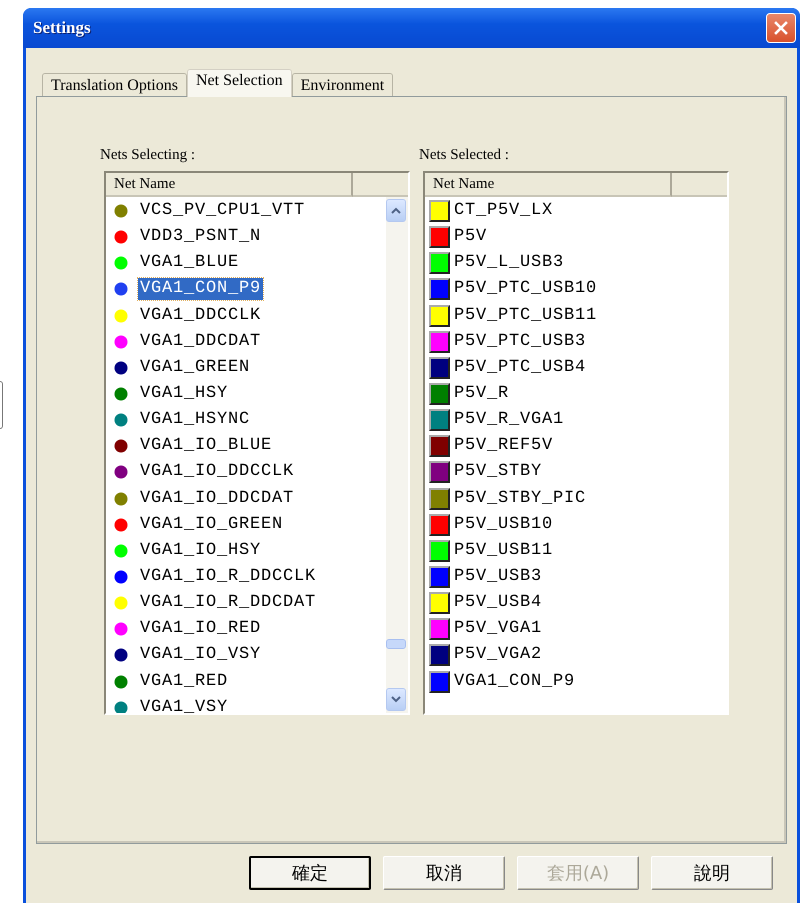 Image resolution: width=805 pixels, height=903 pixels. I want to click on net-item: P5V_USB3, so click(498, 577).